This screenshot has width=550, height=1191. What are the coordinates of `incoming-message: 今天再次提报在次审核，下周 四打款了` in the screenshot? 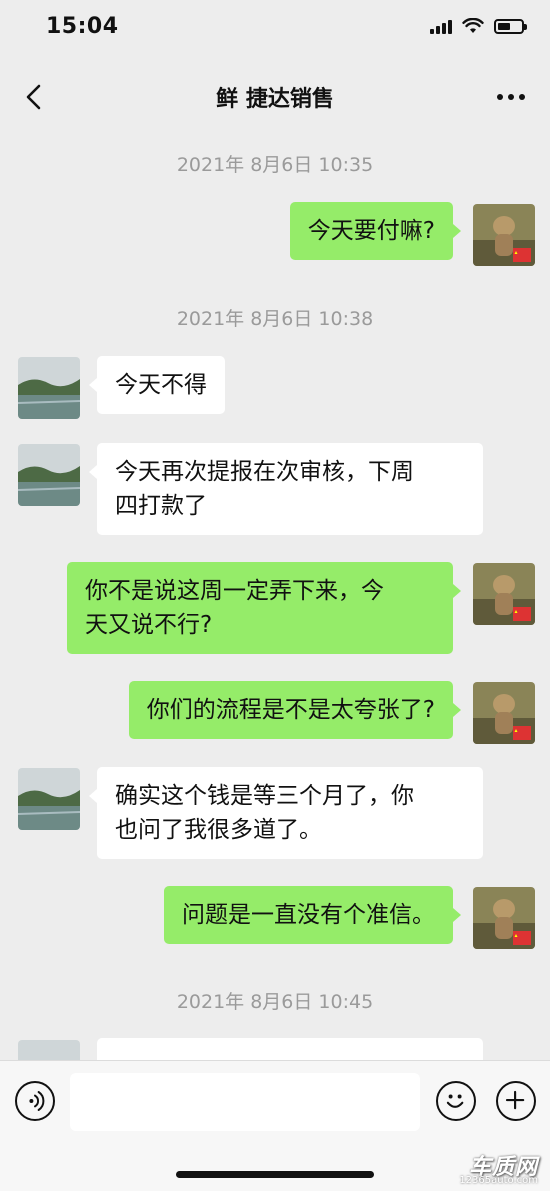 It's located at (286, 489).